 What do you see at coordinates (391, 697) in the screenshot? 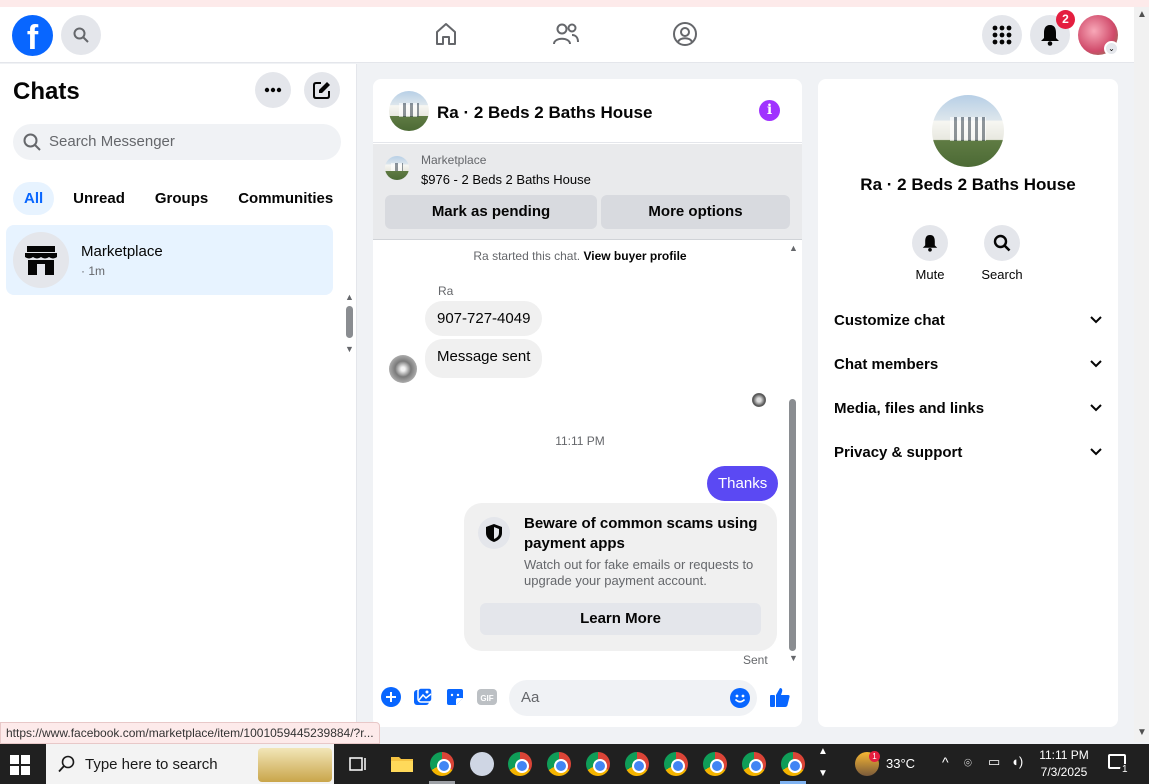
I see `plus-icon` at bounding box center [391, 697].